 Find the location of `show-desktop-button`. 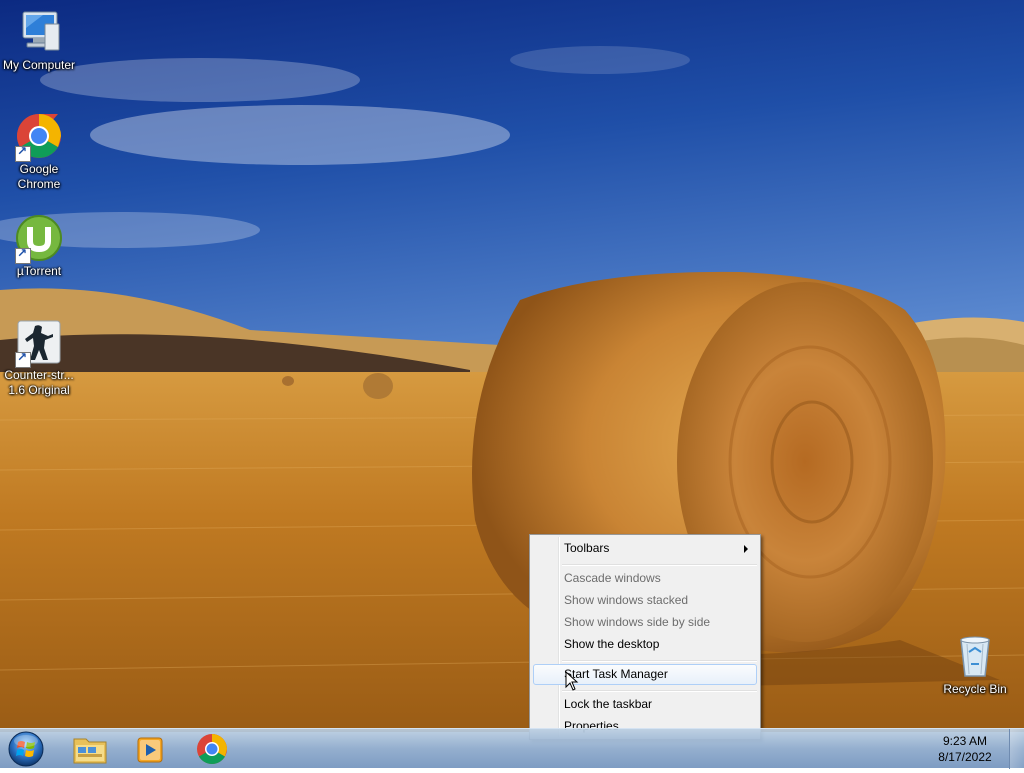

show-desktop-button is located at coordinates (1016, 749).